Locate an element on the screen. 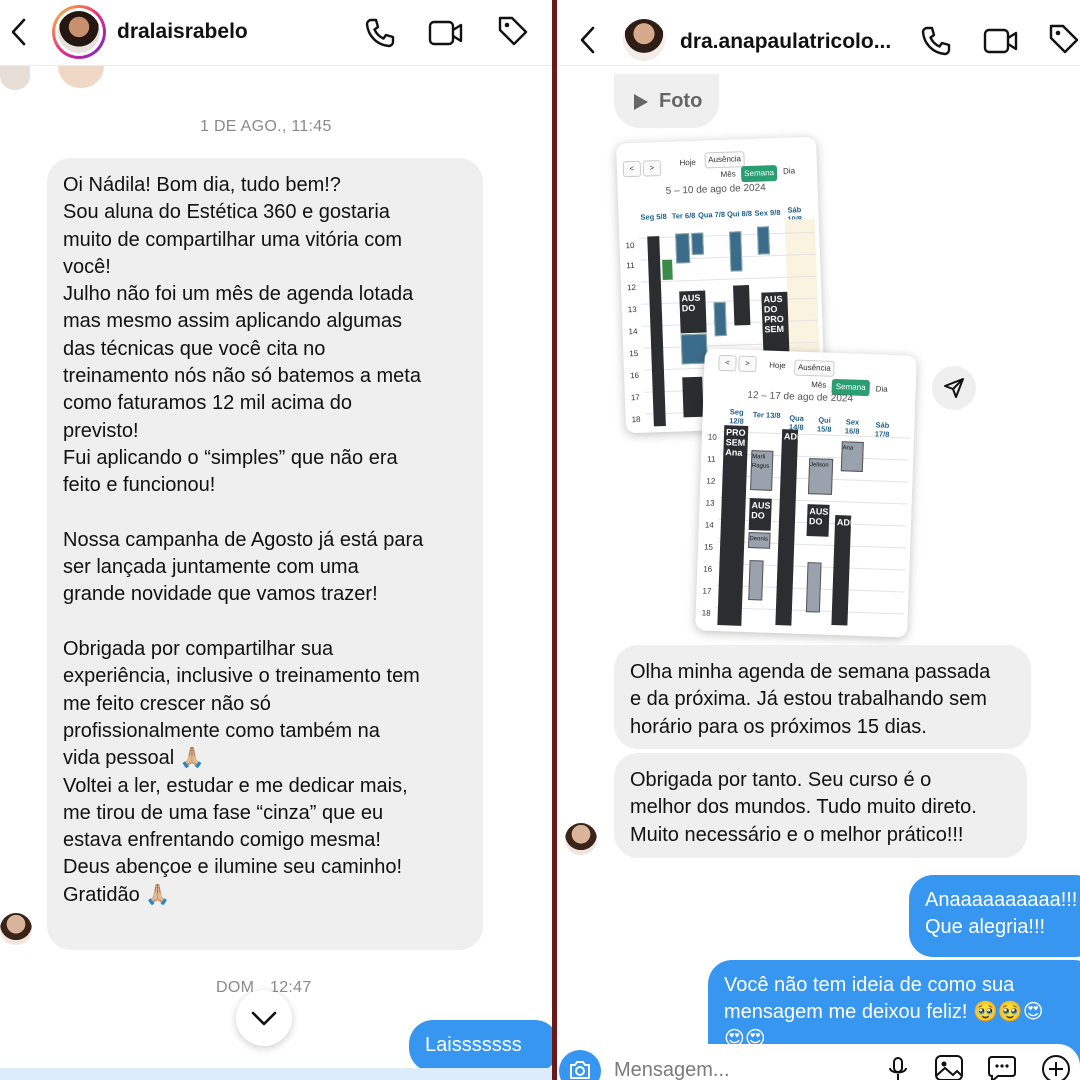 This screenshot has width=1080, height=1080. nav-prev-button: < is located at coordinates (727, 363).